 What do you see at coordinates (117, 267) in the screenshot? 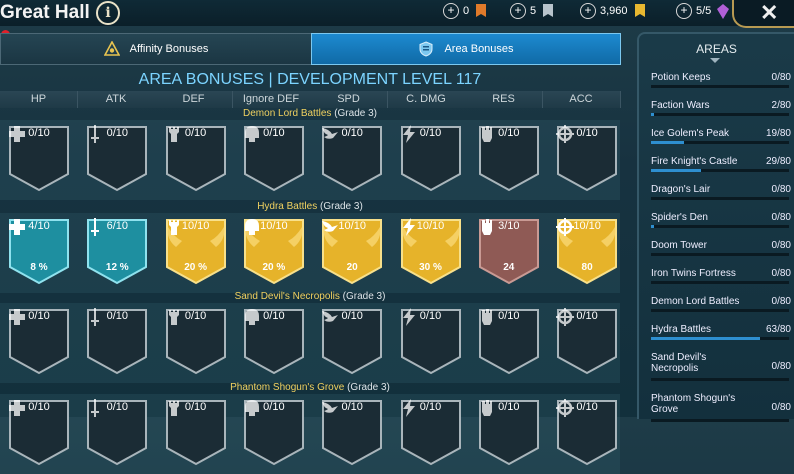
I see `bonus-value: 12 %` at bounding box center [117, 267].